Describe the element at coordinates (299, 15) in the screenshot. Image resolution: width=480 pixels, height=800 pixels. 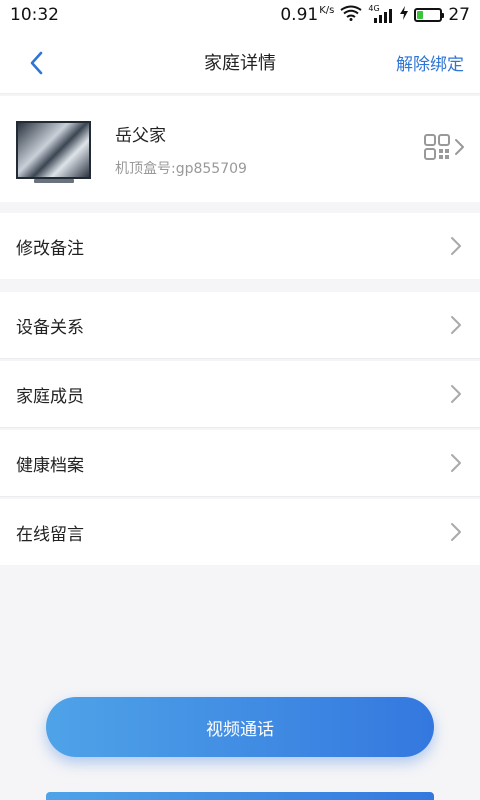
I see `net-speed-value: 0.91` at that location.